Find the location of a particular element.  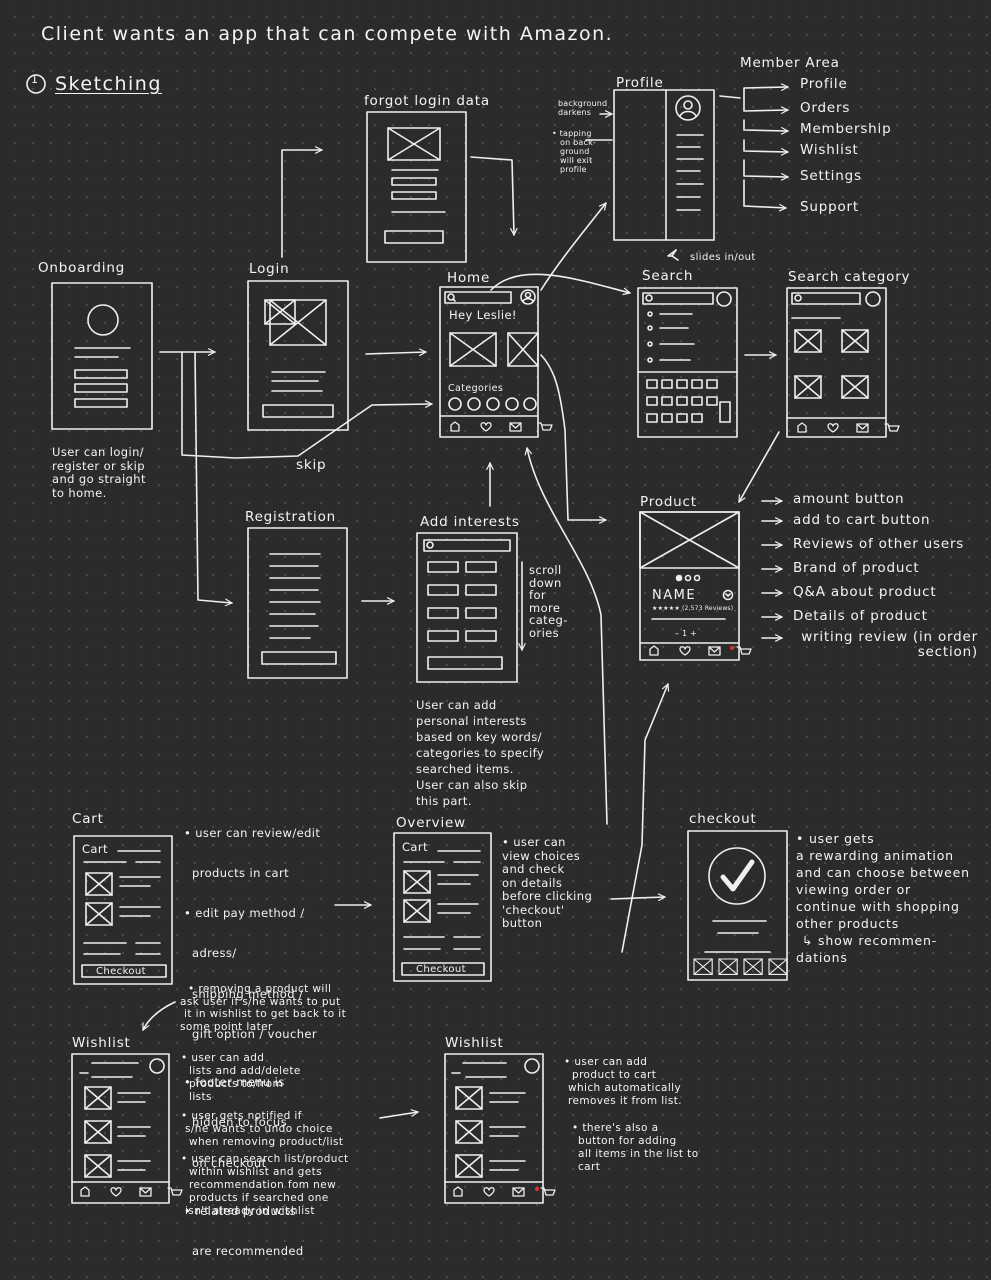

feature-item: Brand of product is located at coordinates (856, 568).